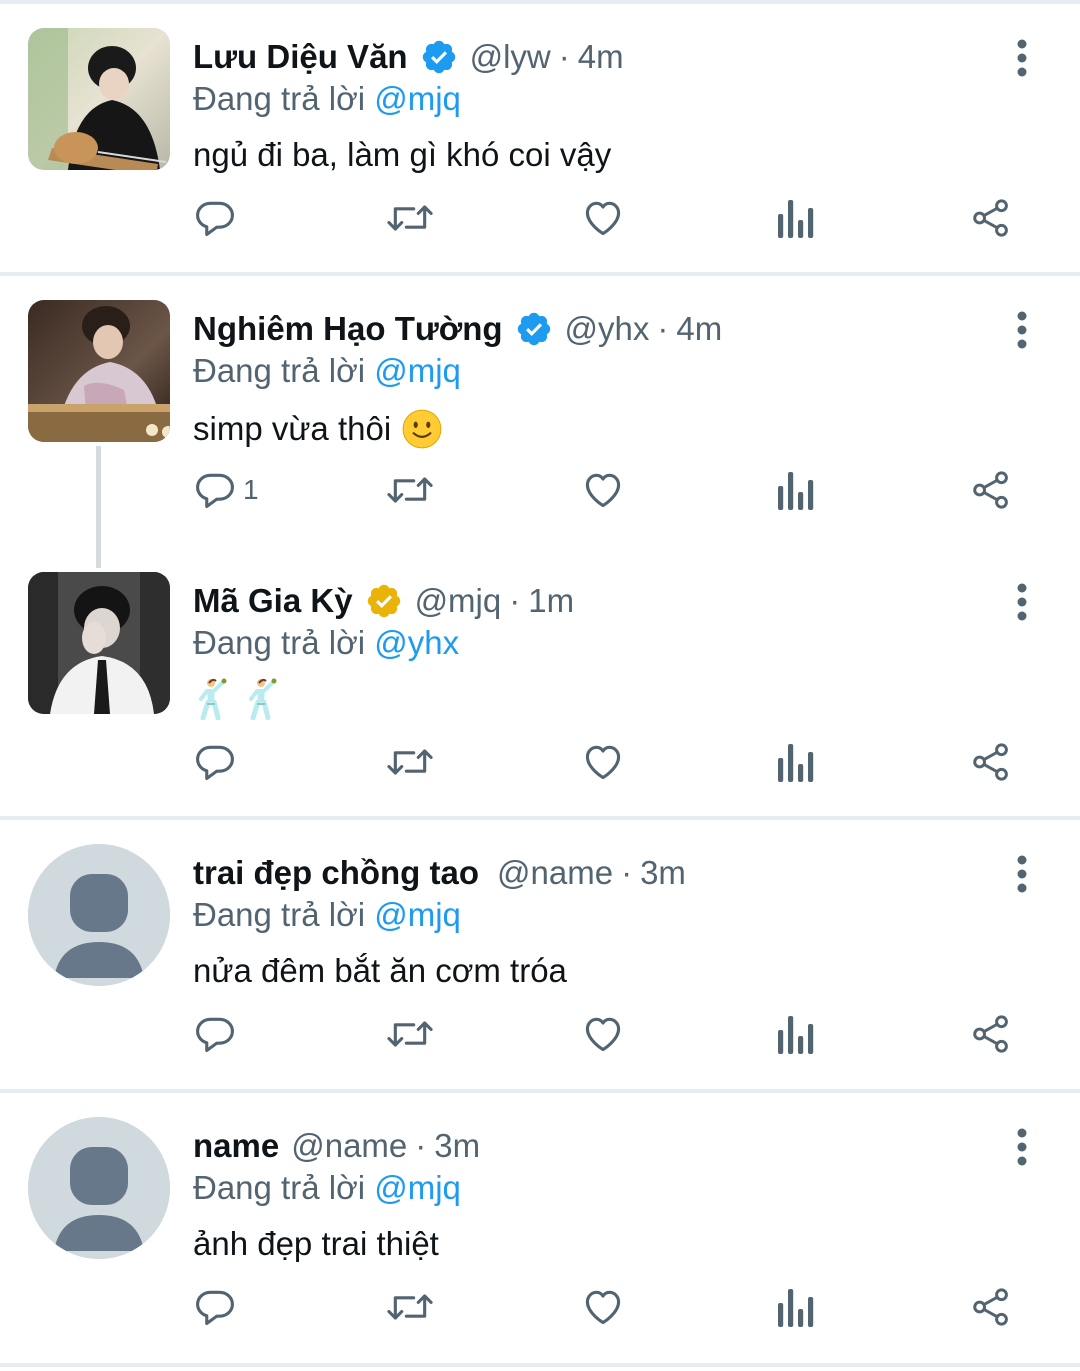  What do you see at coordinates (236, 1146) in the screenshot?
I see `display-name: name` at bounding box center [236, 1146].